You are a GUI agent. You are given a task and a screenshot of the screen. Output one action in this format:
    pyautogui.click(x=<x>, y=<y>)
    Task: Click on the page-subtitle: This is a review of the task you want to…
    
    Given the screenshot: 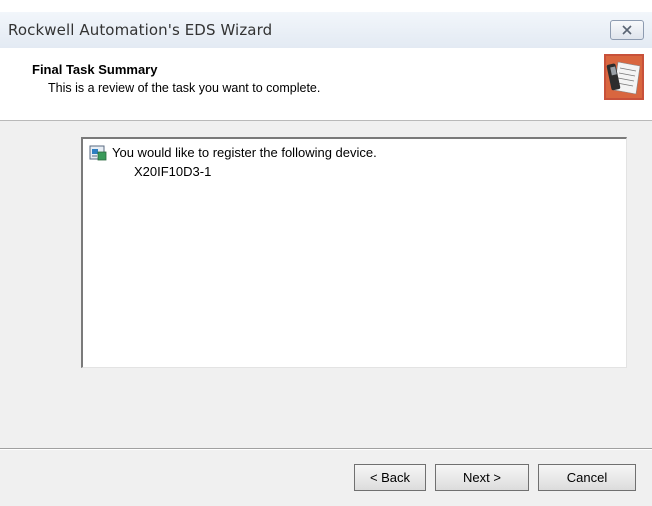 What is the action you would take?
    pyautogui.click(x=184, y=88)
    